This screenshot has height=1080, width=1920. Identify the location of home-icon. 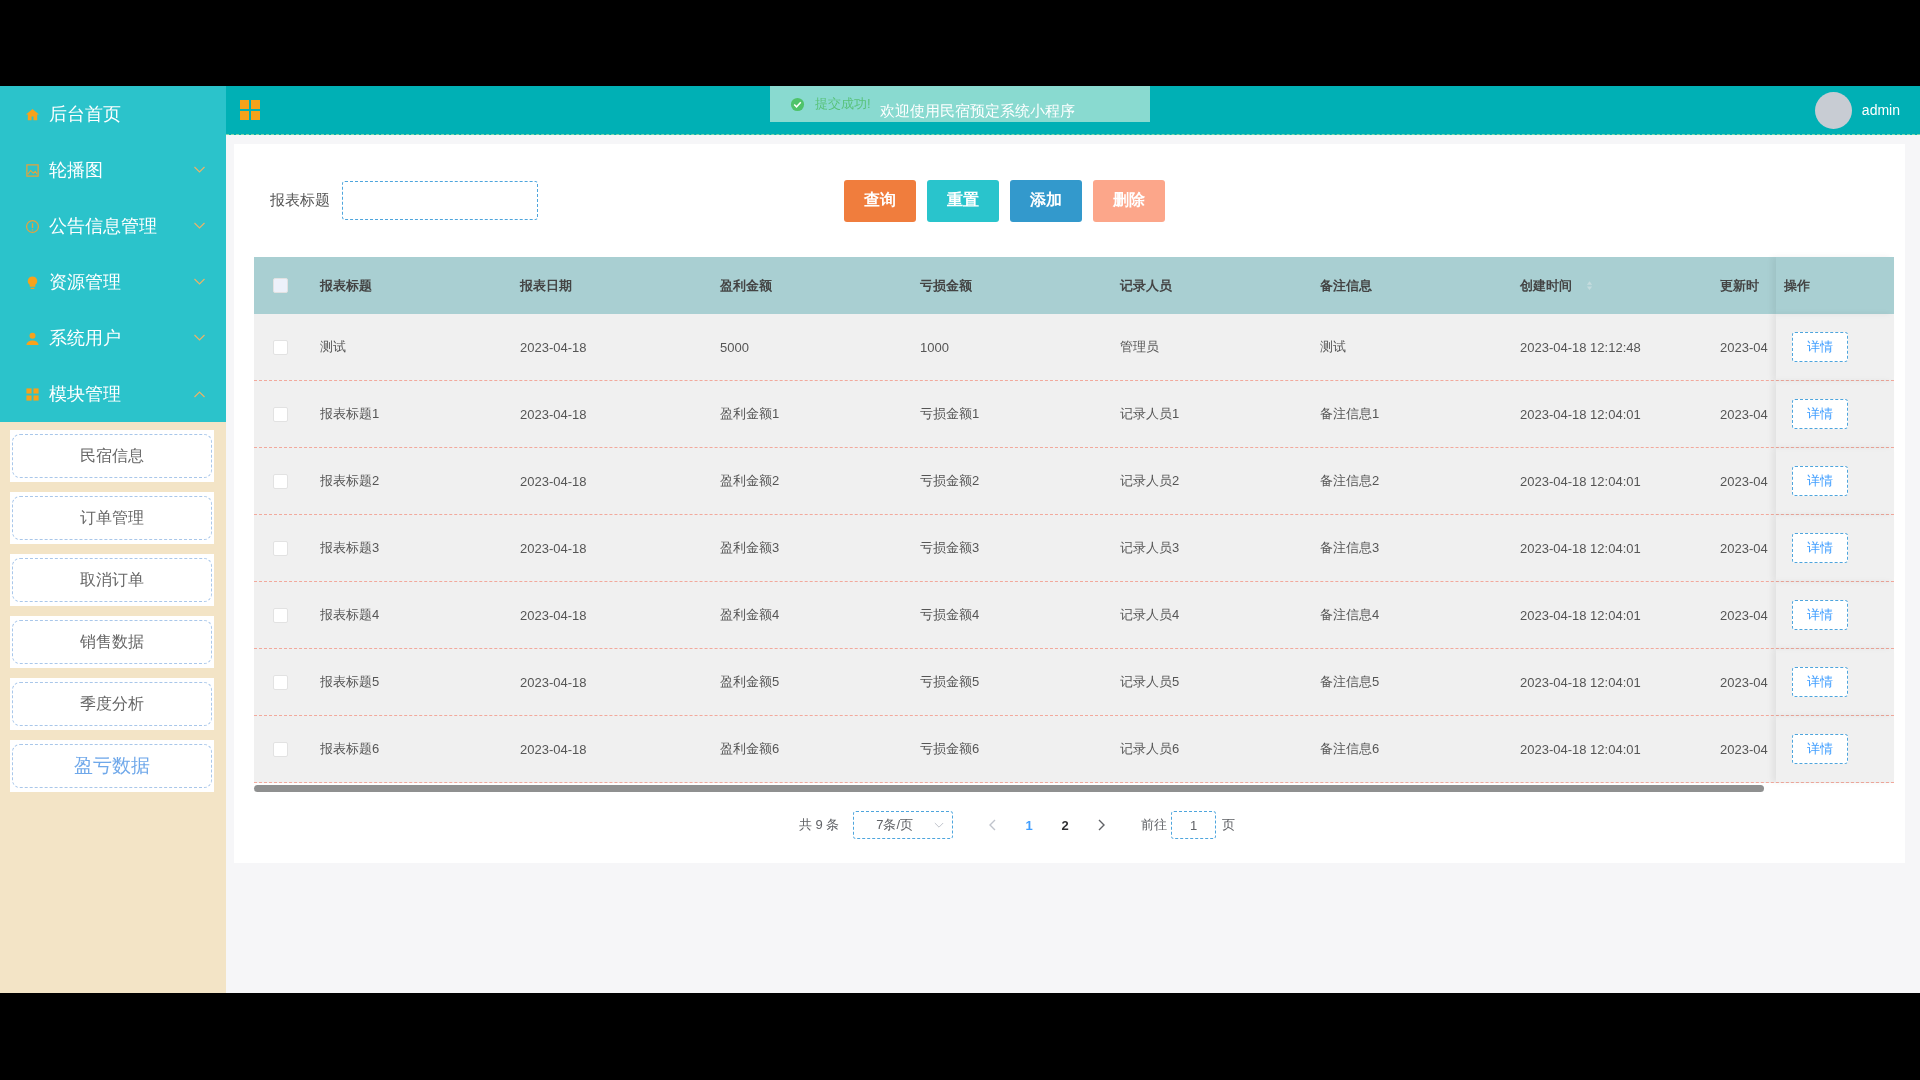
(32, 114).